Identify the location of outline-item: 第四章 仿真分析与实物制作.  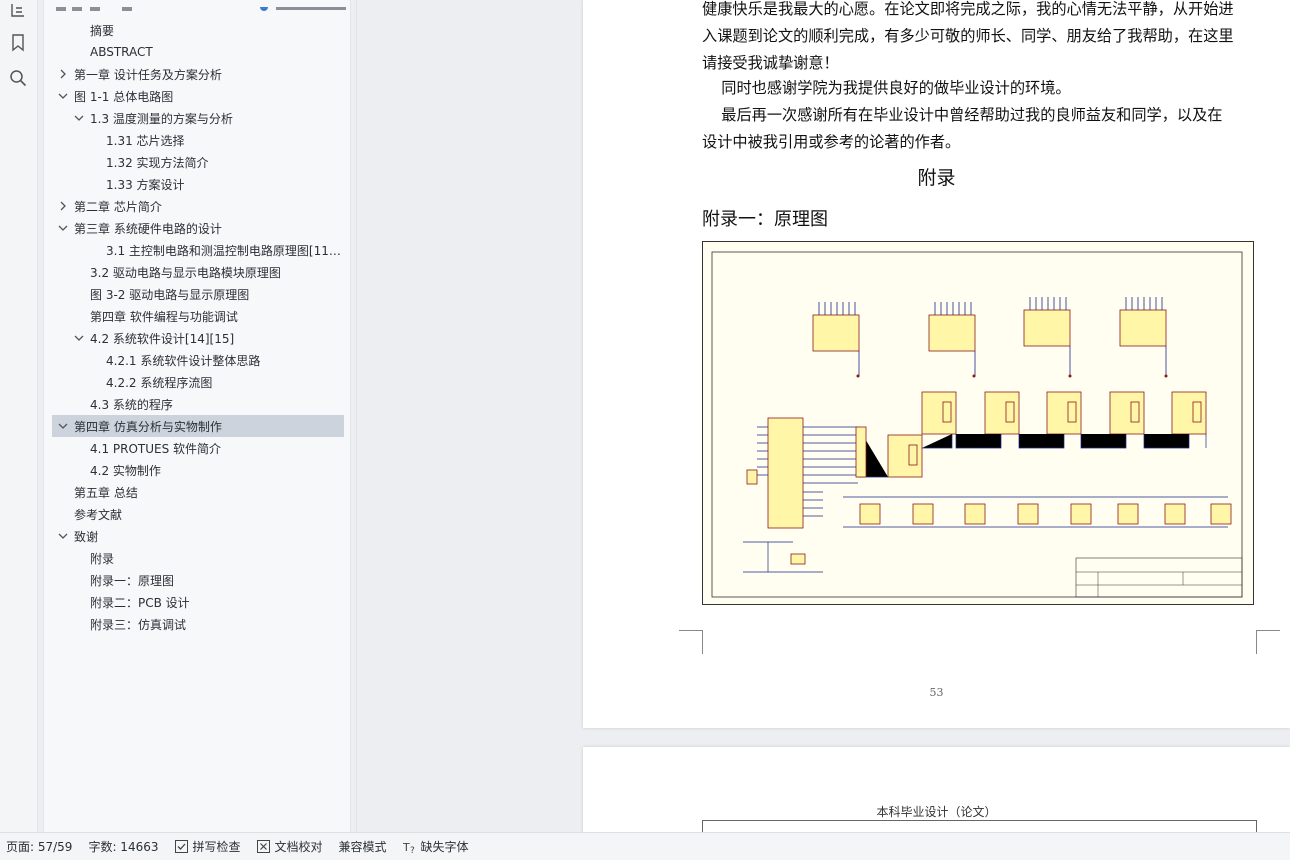
(198, 426).